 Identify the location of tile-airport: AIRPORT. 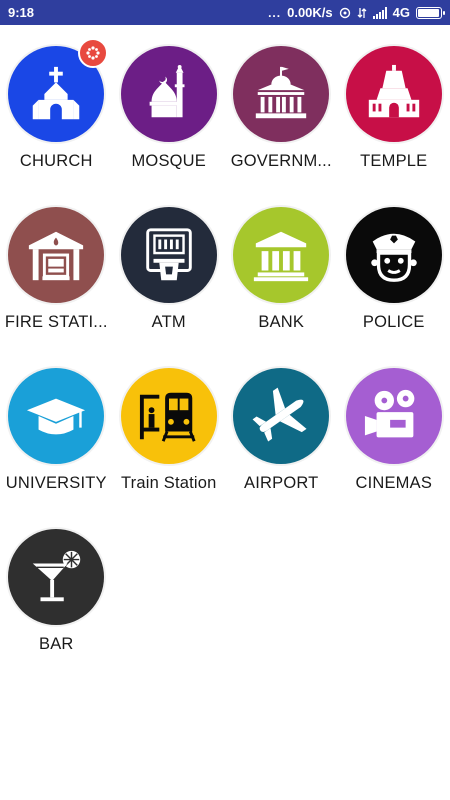
(281, 442).